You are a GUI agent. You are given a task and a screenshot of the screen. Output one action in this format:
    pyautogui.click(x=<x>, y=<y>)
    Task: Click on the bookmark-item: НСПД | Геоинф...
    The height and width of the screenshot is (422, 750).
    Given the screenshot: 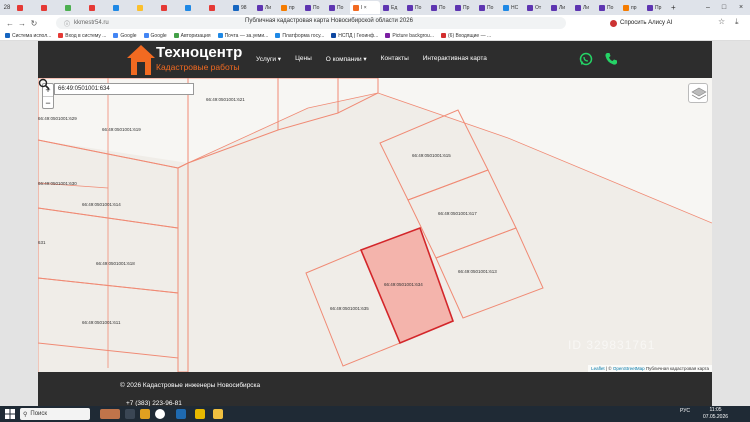 What is the action you would take?
    pyautogui.click(x=354, y=36)
    